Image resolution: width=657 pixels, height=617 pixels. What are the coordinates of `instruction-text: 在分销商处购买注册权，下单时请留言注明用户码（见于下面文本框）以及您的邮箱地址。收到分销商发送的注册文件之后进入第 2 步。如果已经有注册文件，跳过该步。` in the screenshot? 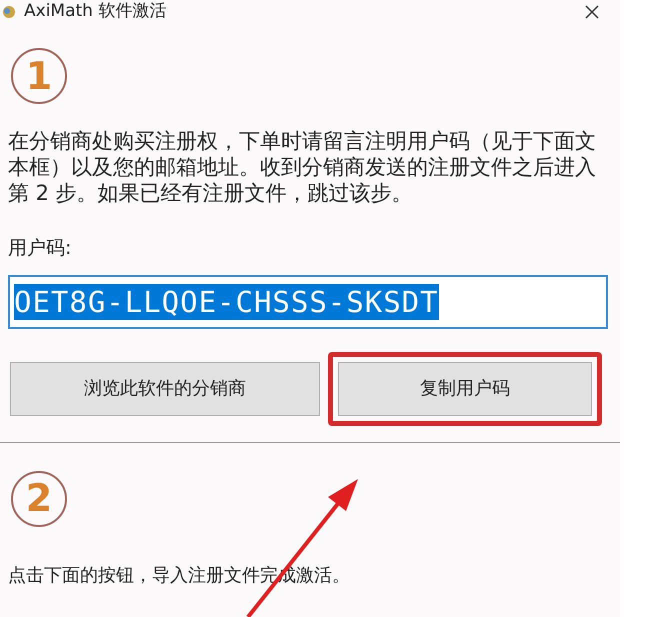 It's located at (302, 167).